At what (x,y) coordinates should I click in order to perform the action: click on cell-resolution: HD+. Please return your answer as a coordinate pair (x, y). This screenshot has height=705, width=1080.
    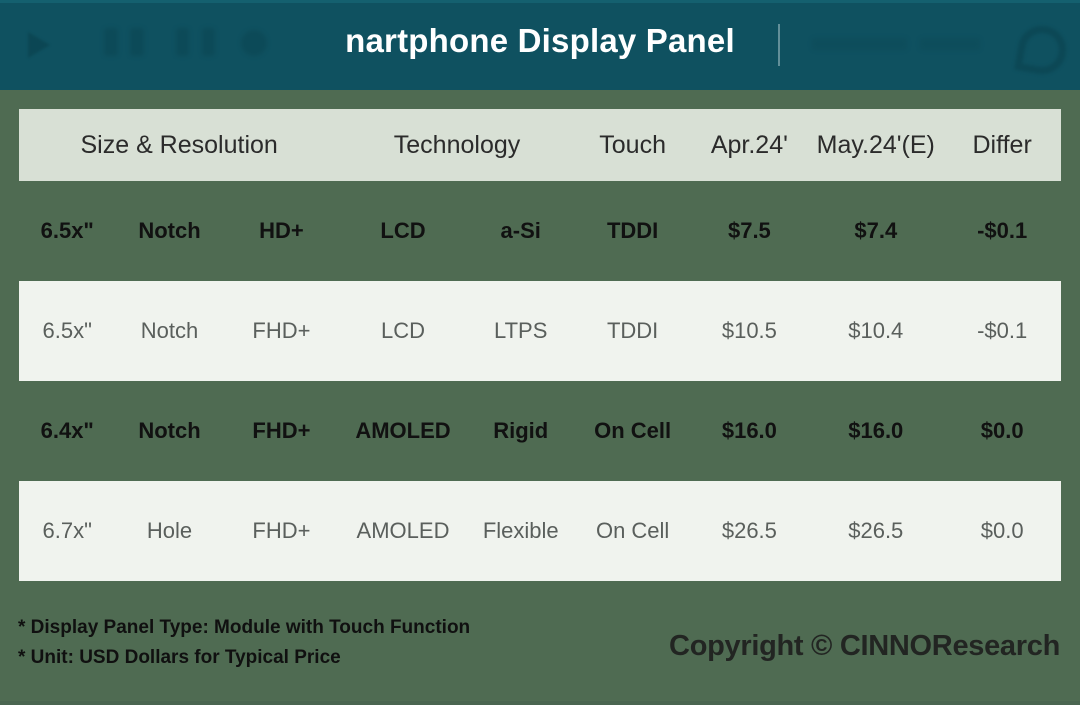
    Looking at the image, I should click on (281, 230).